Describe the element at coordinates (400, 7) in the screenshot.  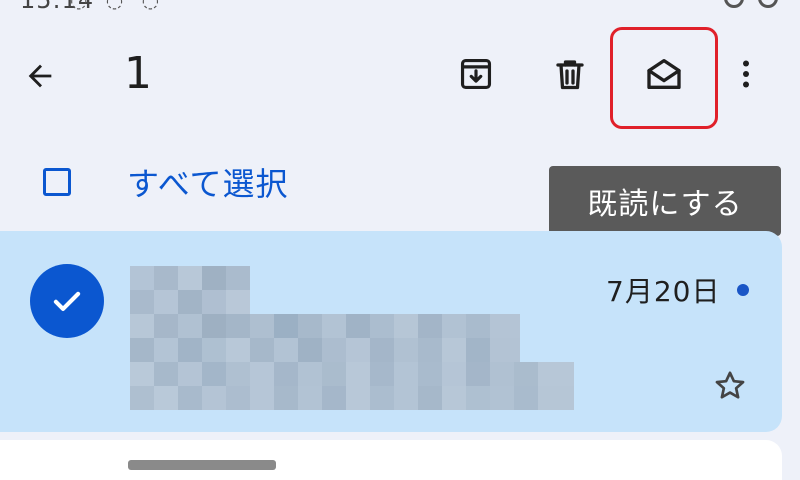
I see `status-bar: 15:14 ◌ ◌ ◌` at that location.